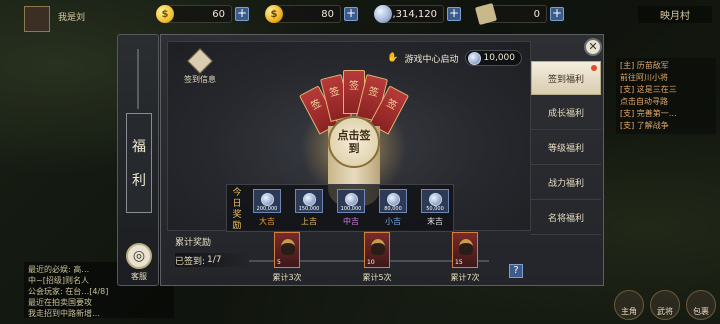 This screenshot has width=720, height=324. Describe the element at coordinates (566, 218) in the screenshot. I see `tab-general-welfare: 名将福利` at that location.